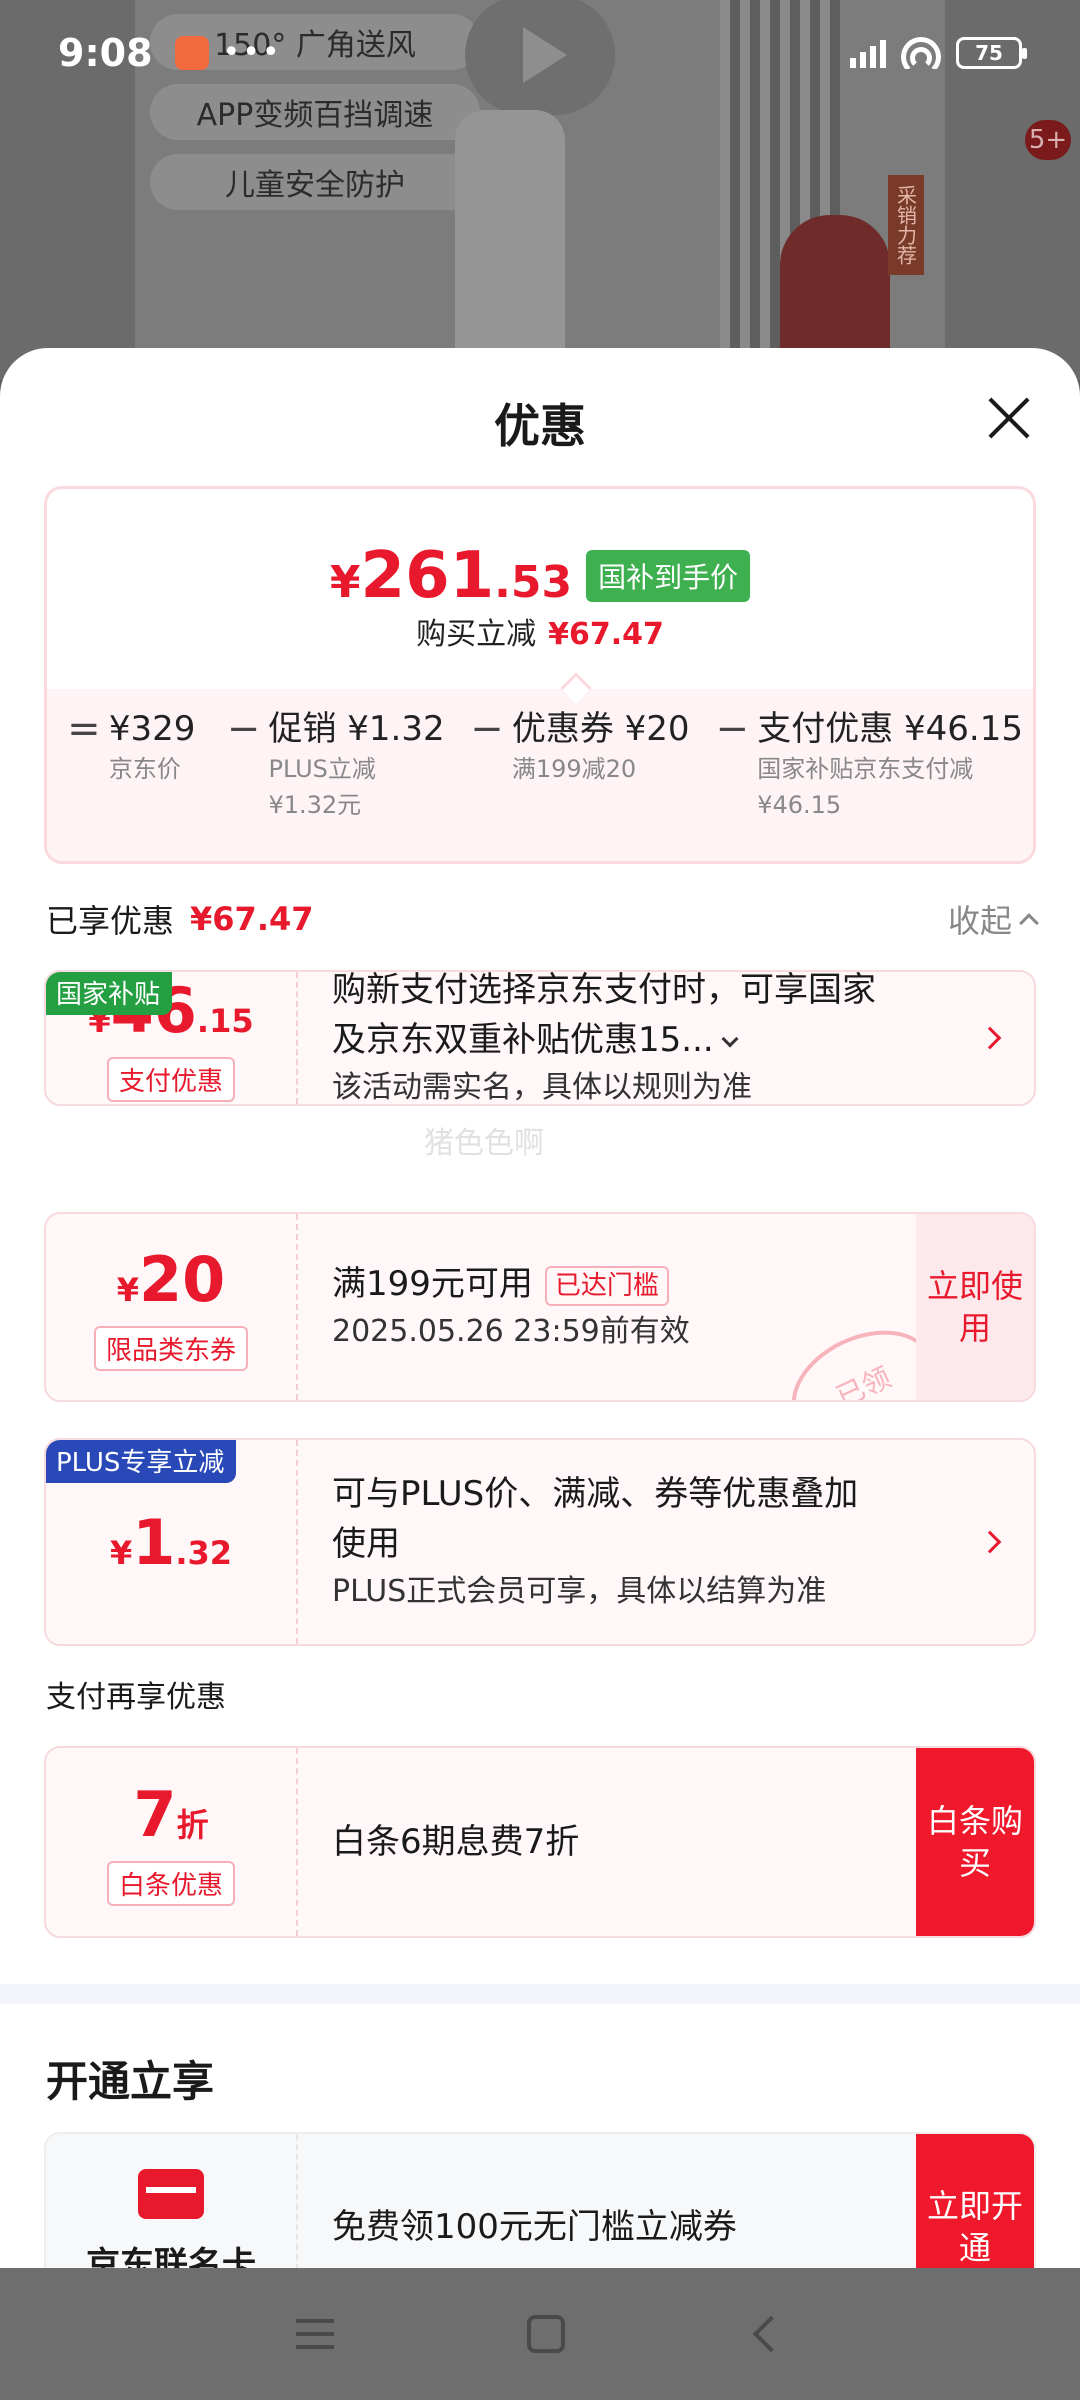  Describe the element at coordinates (975, 1842) in the screenshot. I see `baitiao-buy-button: 白条购买` at that location.